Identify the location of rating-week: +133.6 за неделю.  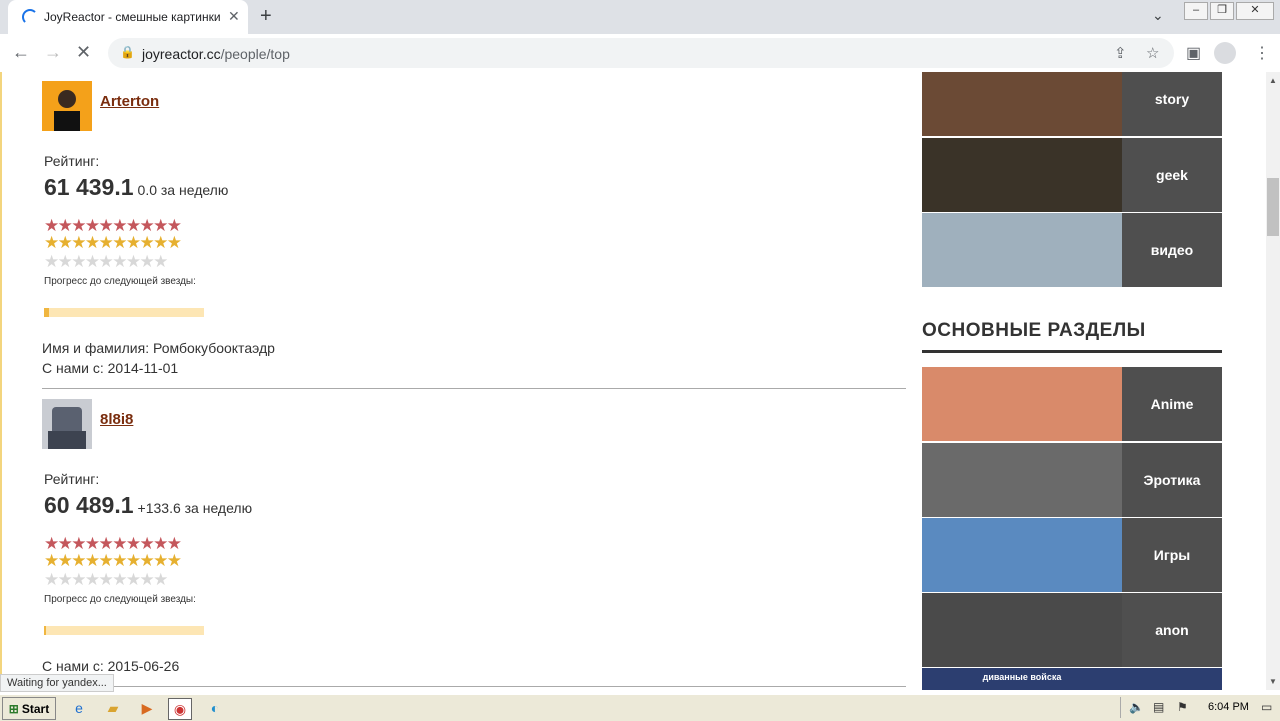
(195, 508).